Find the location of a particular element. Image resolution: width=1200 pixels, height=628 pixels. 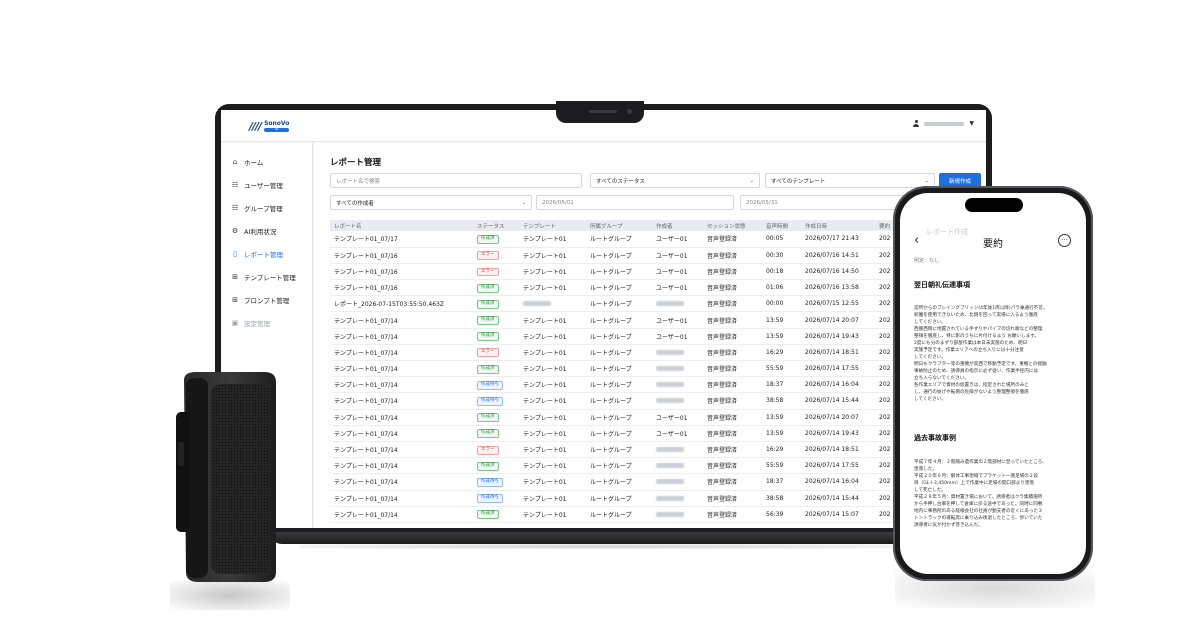

sidebar-item-templates: ⊞ テンプレート管理 is located at coordinates (263, 277).